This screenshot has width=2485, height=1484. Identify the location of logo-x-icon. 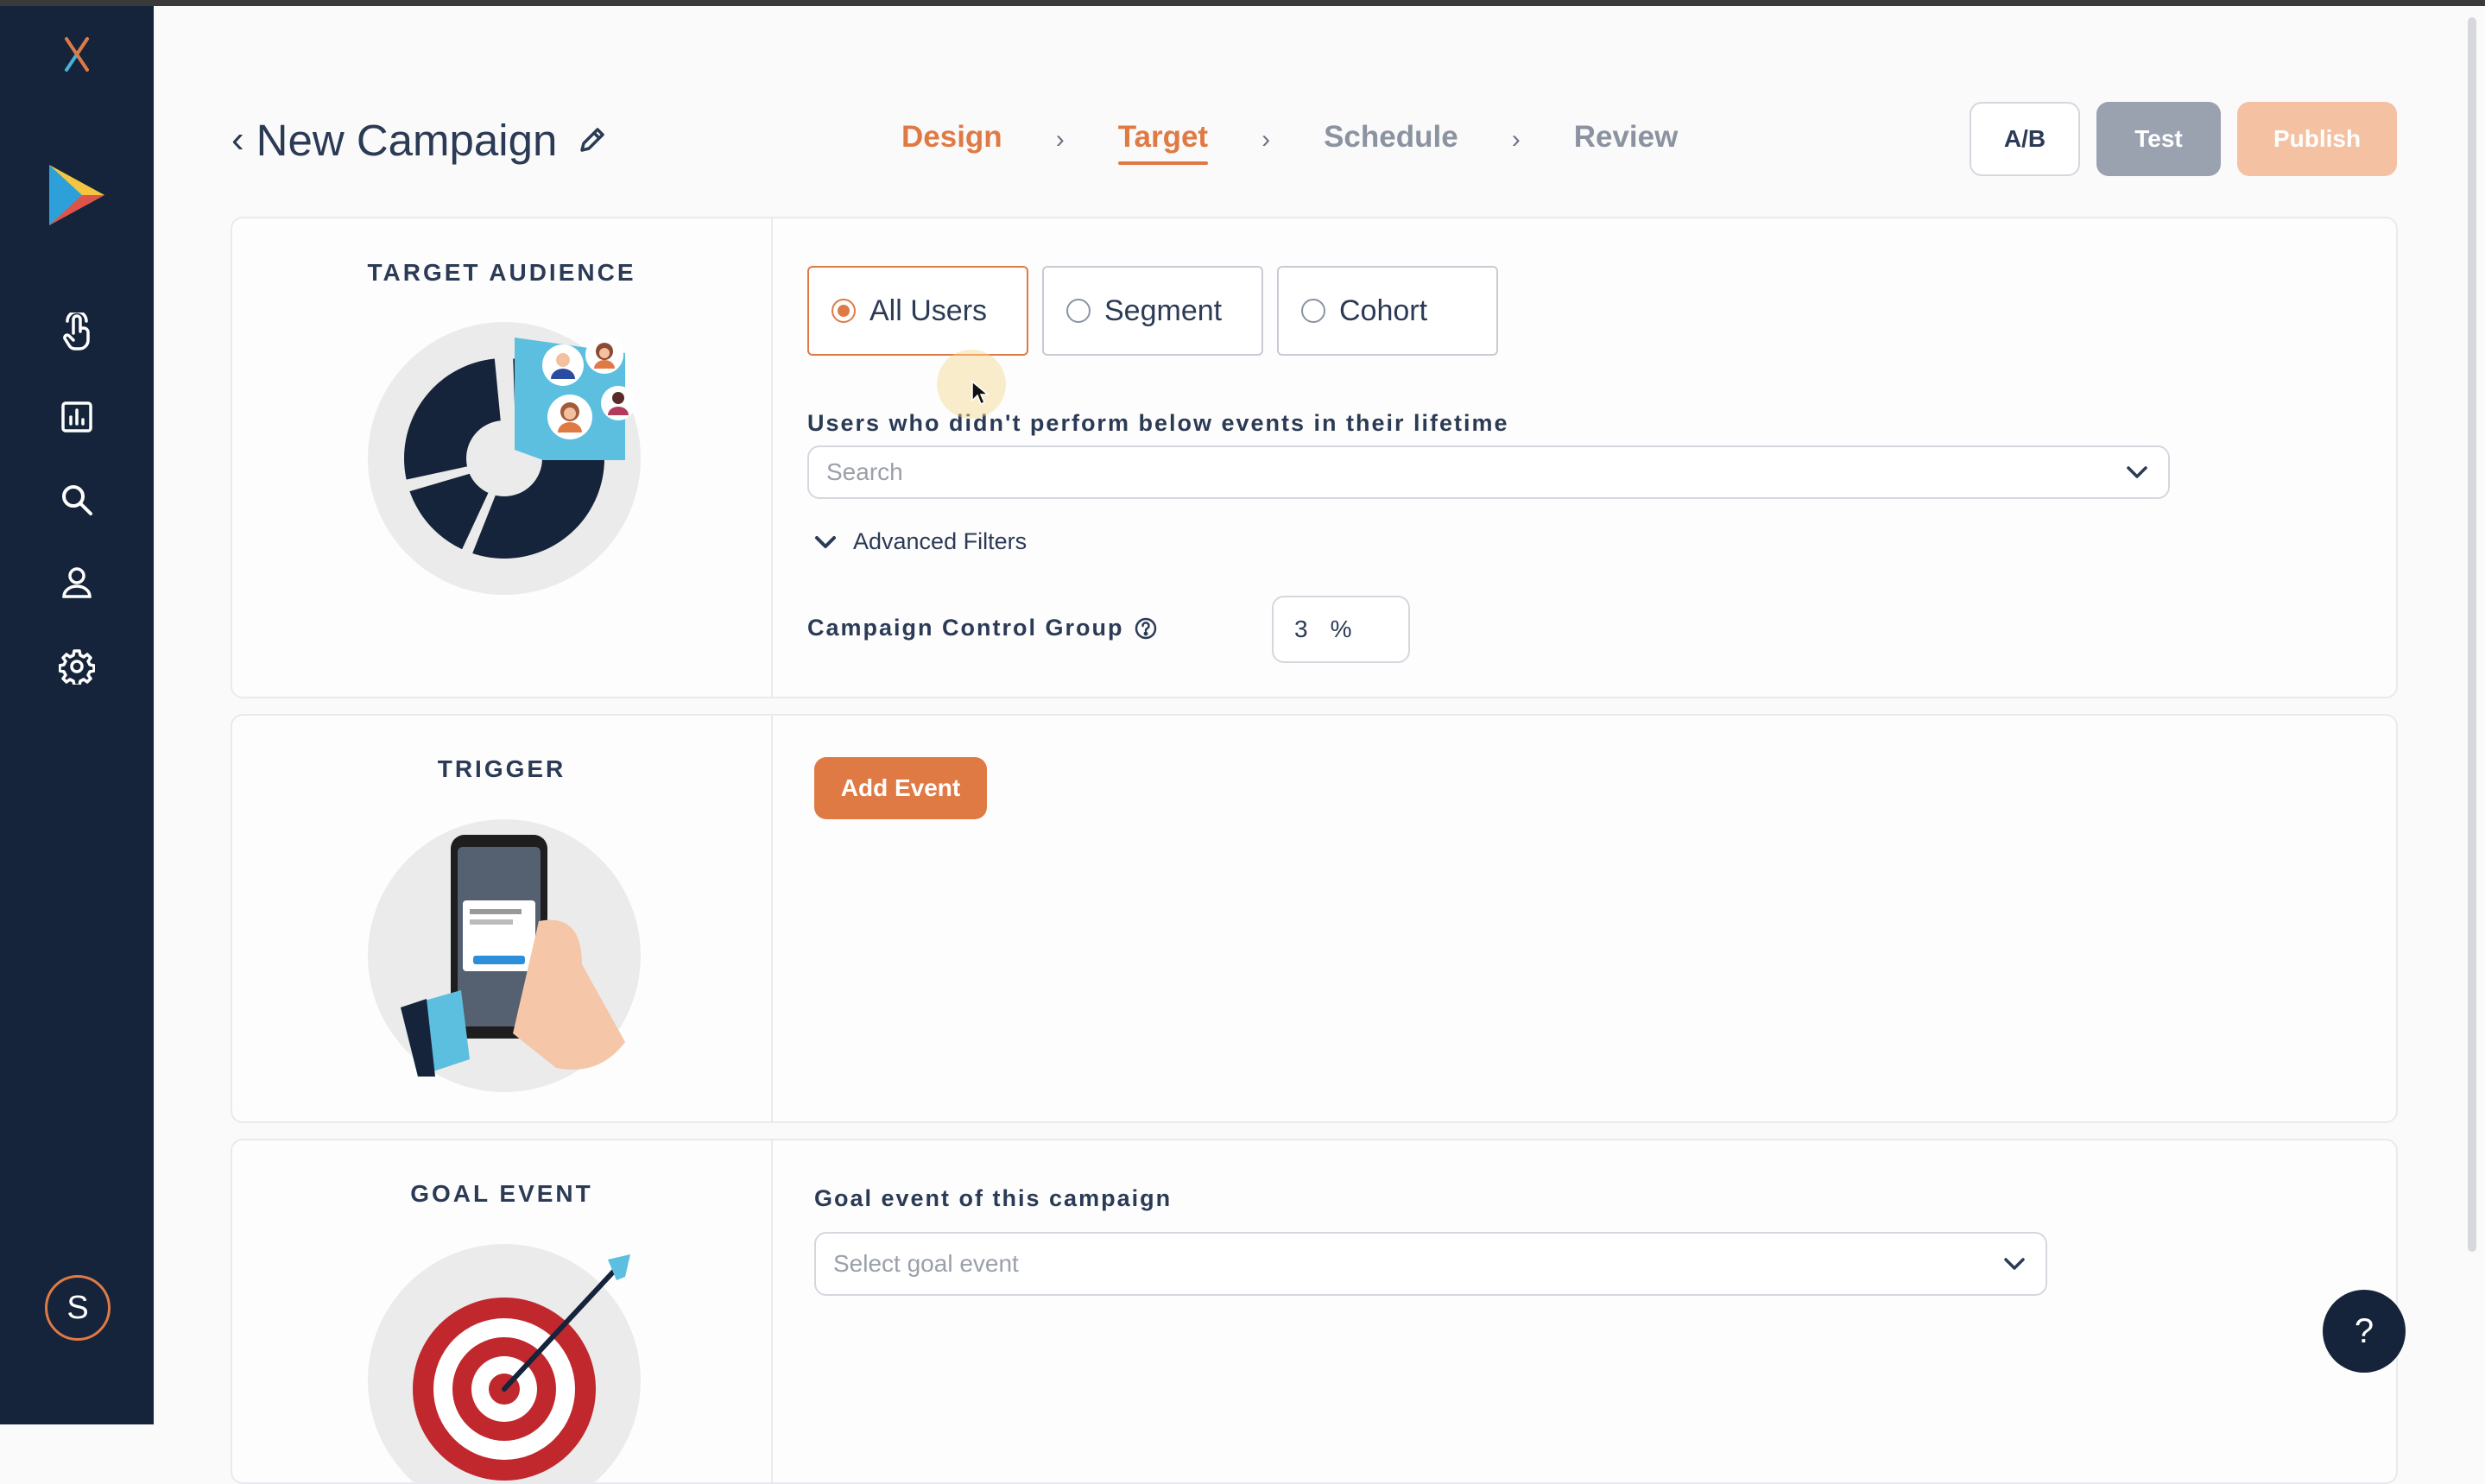
(77, 54).